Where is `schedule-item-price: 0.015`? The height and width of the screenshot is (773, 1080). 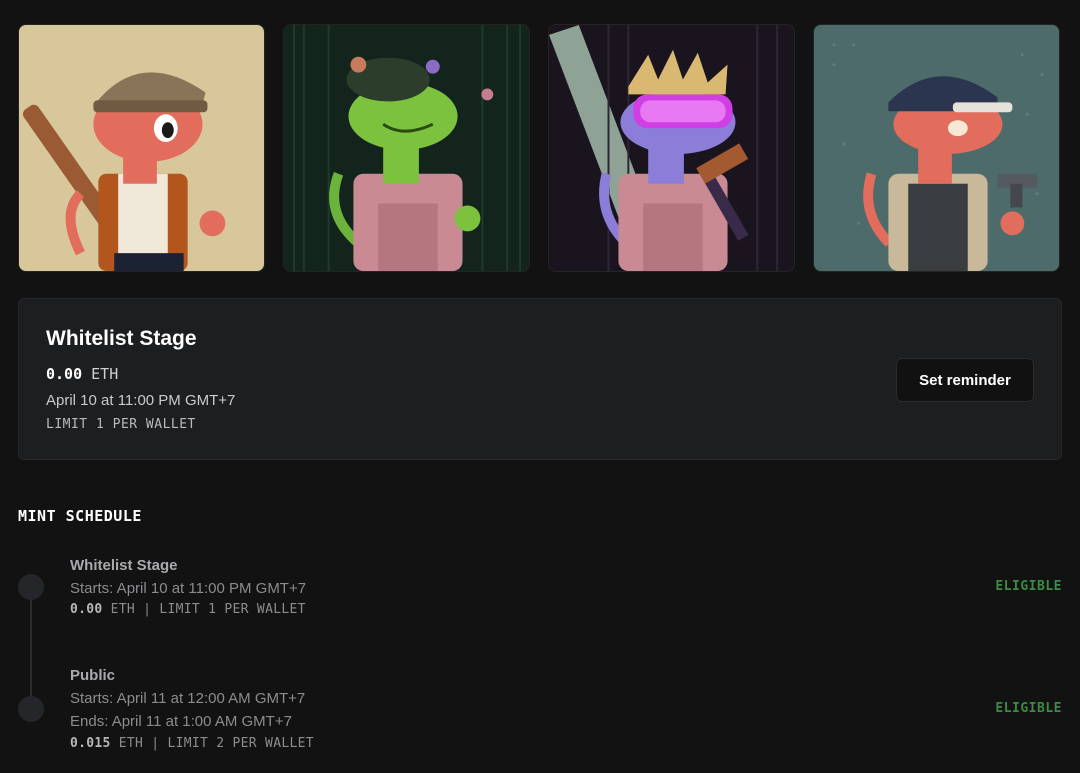
schedule-item-price: 0.015 is located at coordinates (90, 743).